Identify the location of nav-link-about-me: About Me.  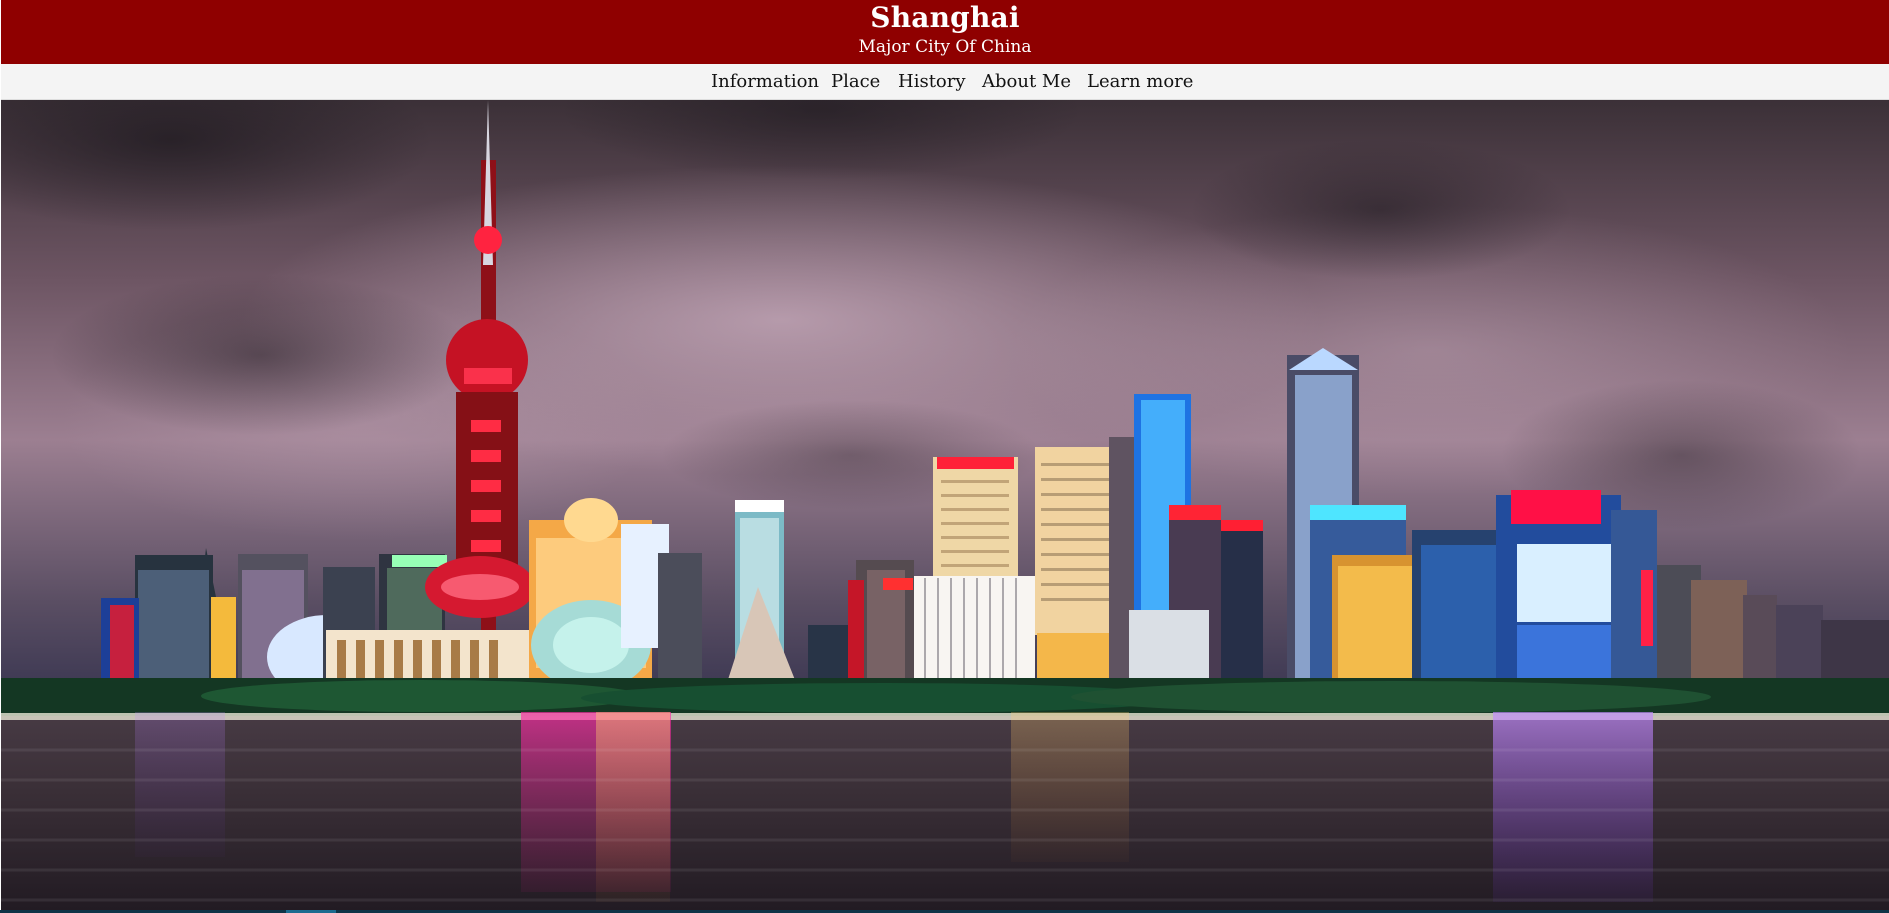
(1026, 82).